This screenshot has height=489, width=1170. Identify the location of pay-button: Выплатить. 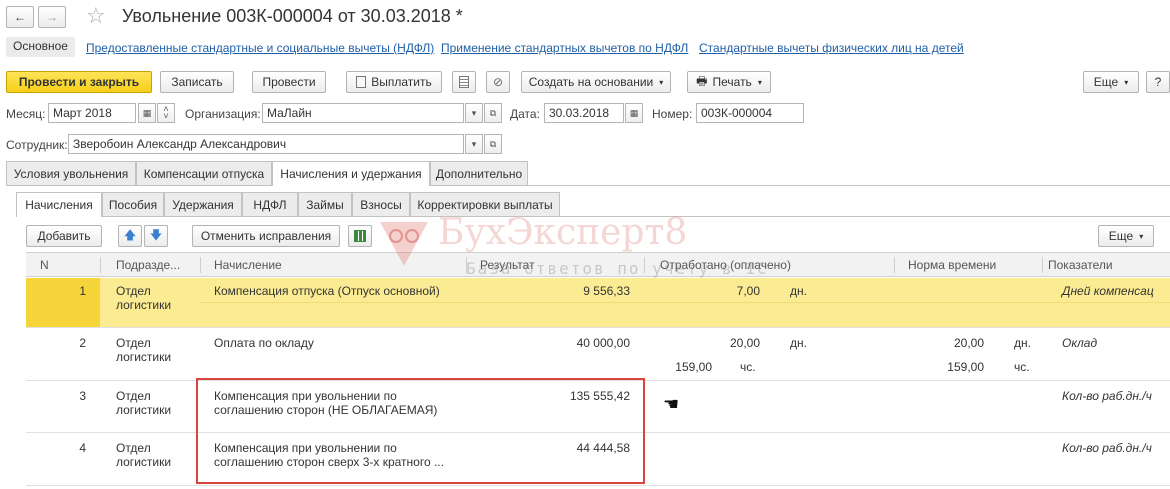
(394, 82).